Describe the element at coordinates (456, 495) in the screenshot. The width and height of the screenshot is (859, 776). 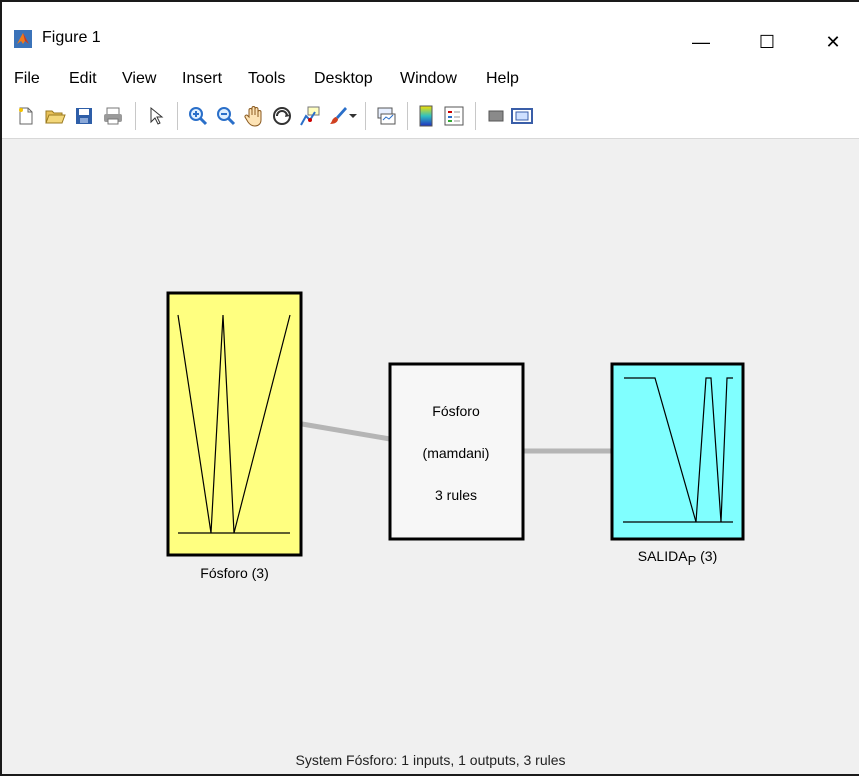
I see `system-rules: 3 rules` at that location.